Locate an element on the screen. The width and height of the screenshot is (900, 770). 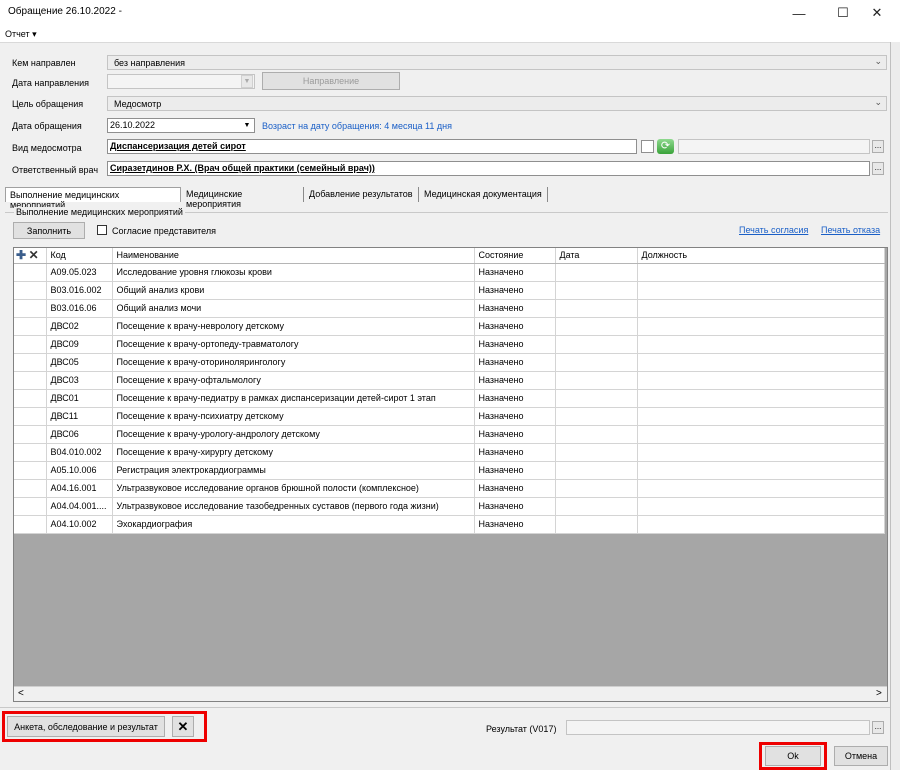
column-header-position: Должность is located at coordinates (761, 256).